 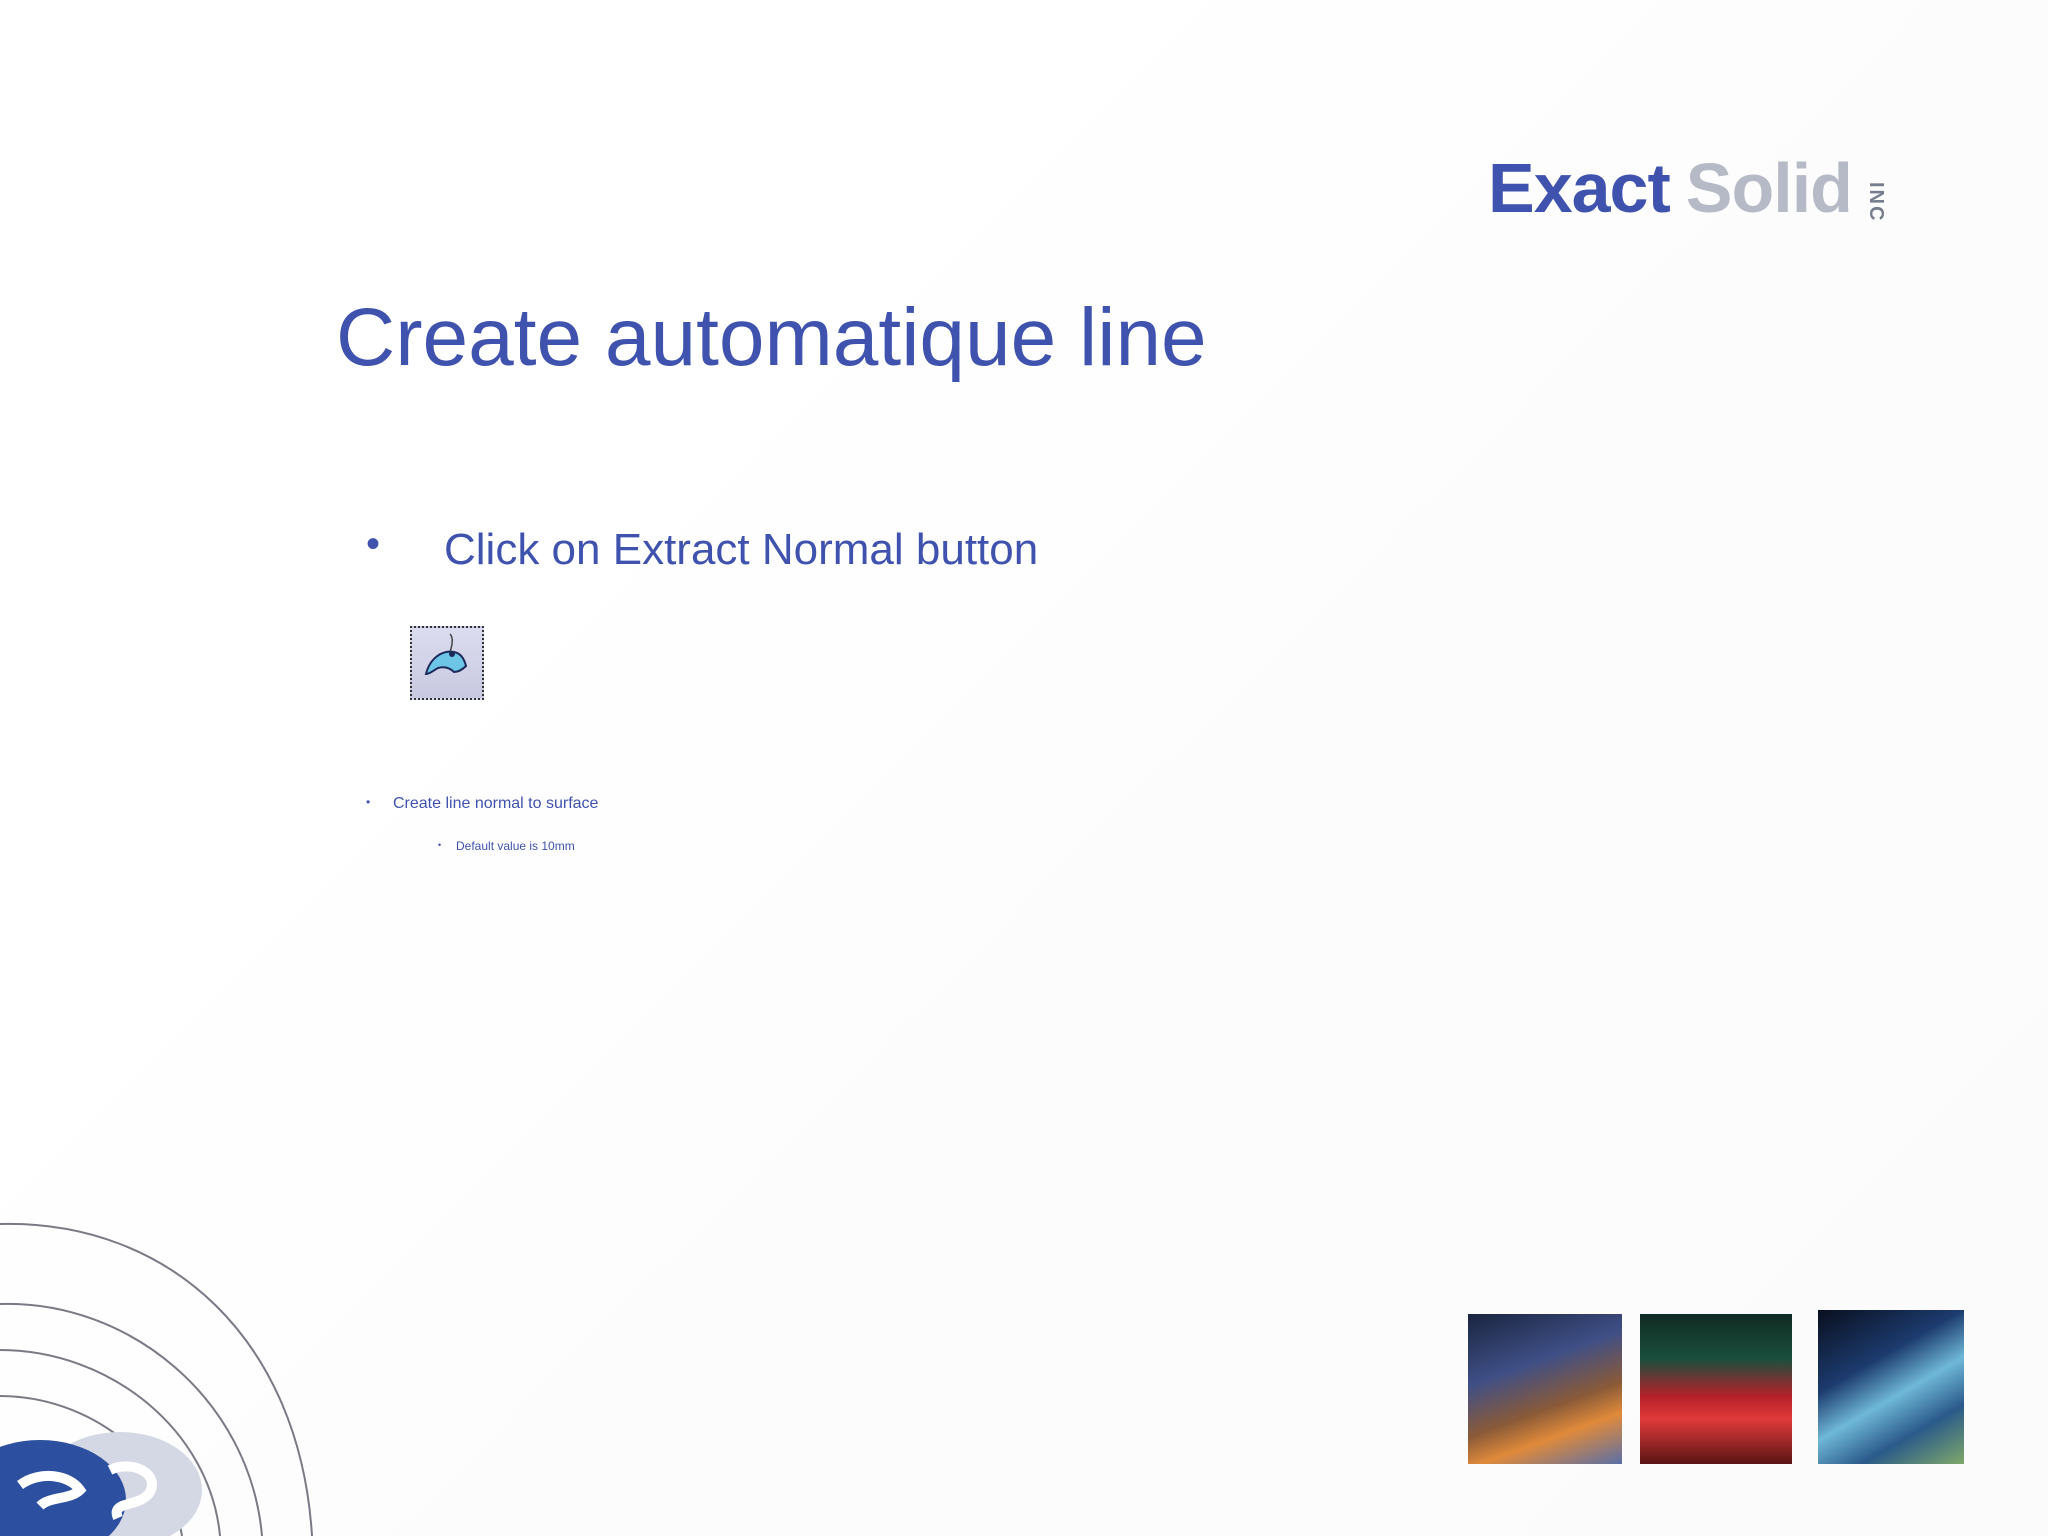 What do you see at coordinates (1716, 1389) in the screenshot?
I see `machined-surface-photo` at bounding box center [1716, 1389].